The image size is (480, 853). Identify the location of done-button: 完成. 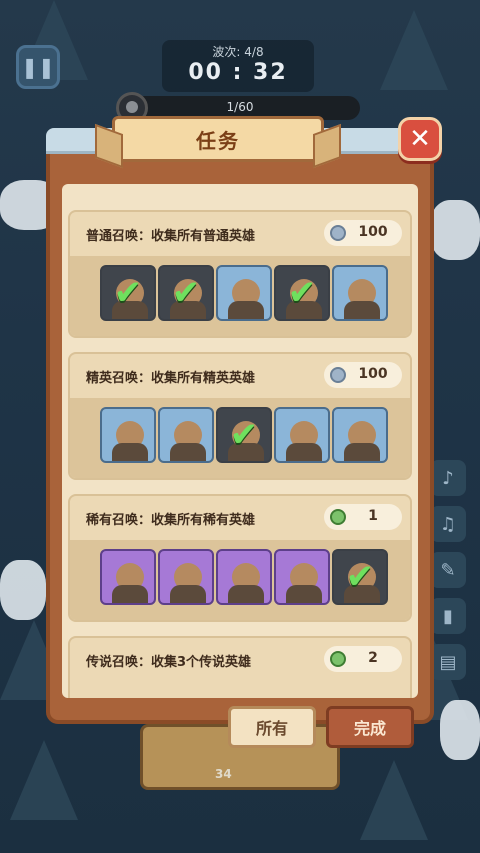
(370, 727).